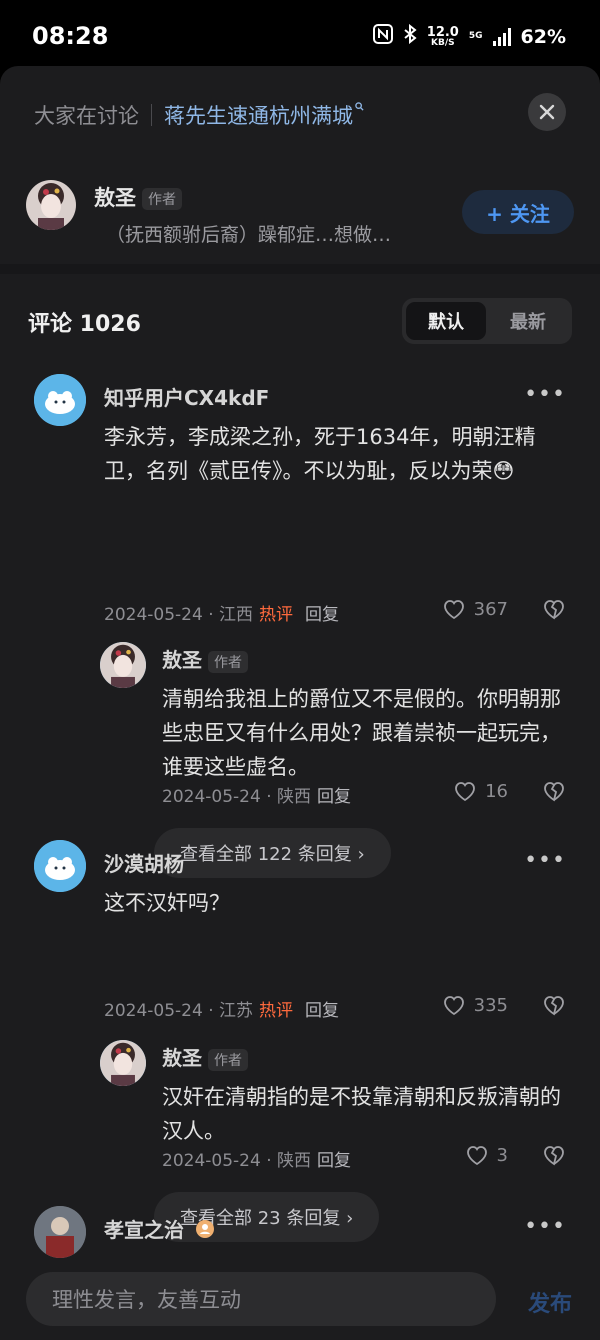 The height and width of the screenshot is (1340, 600). Describe the element at coordinates (543, 36) in the screenshot. I see `battery-level: 62%` at that location.